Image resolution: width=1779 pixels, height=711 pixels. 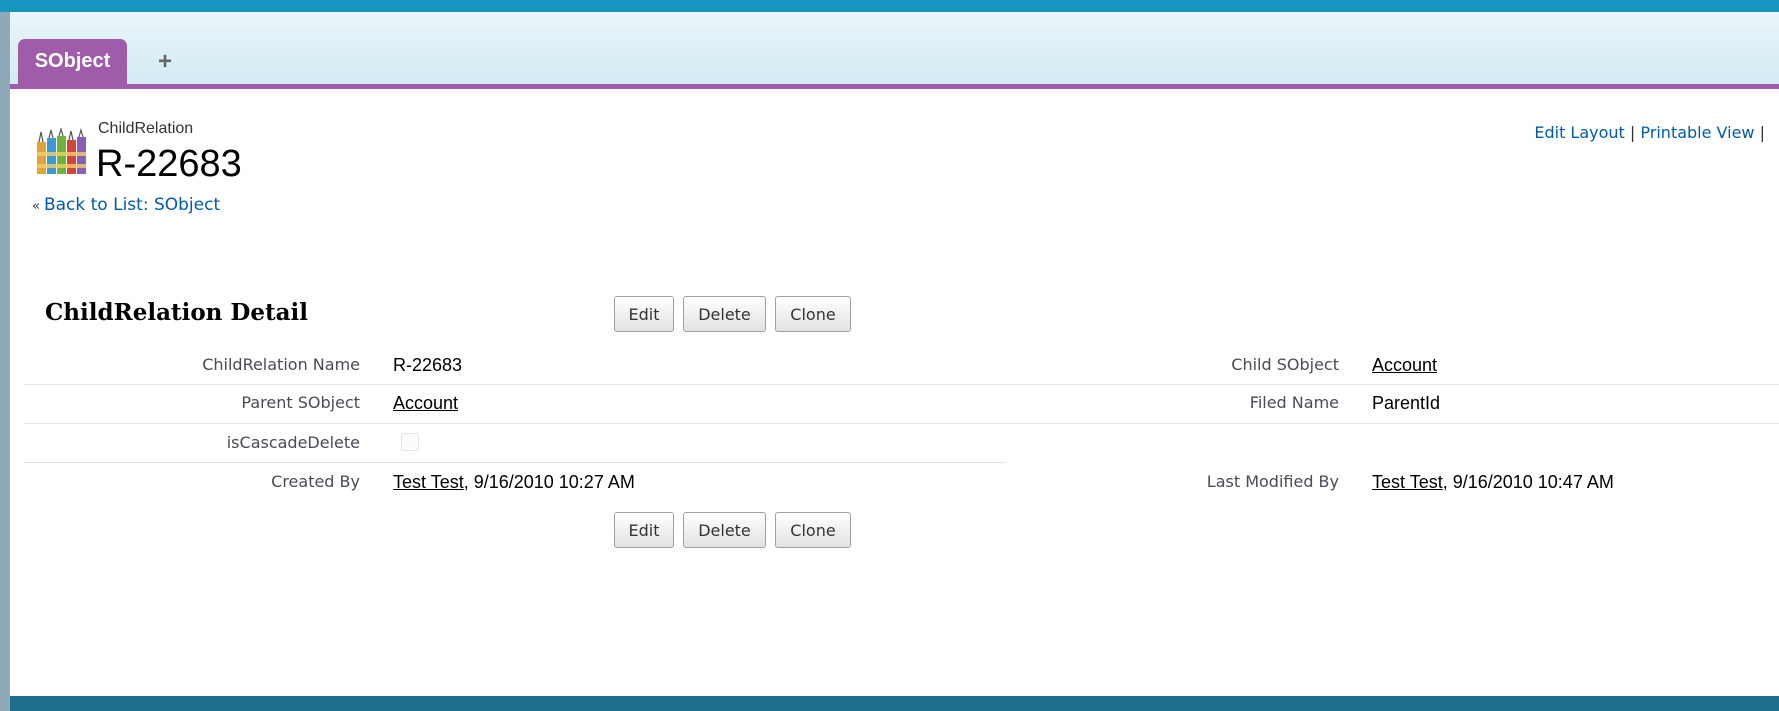 What do you see at coordinates (132, 205) in the screenshot?
I see `back-to-list-link: Back to List: SObject` at bounding box center [132, 205].